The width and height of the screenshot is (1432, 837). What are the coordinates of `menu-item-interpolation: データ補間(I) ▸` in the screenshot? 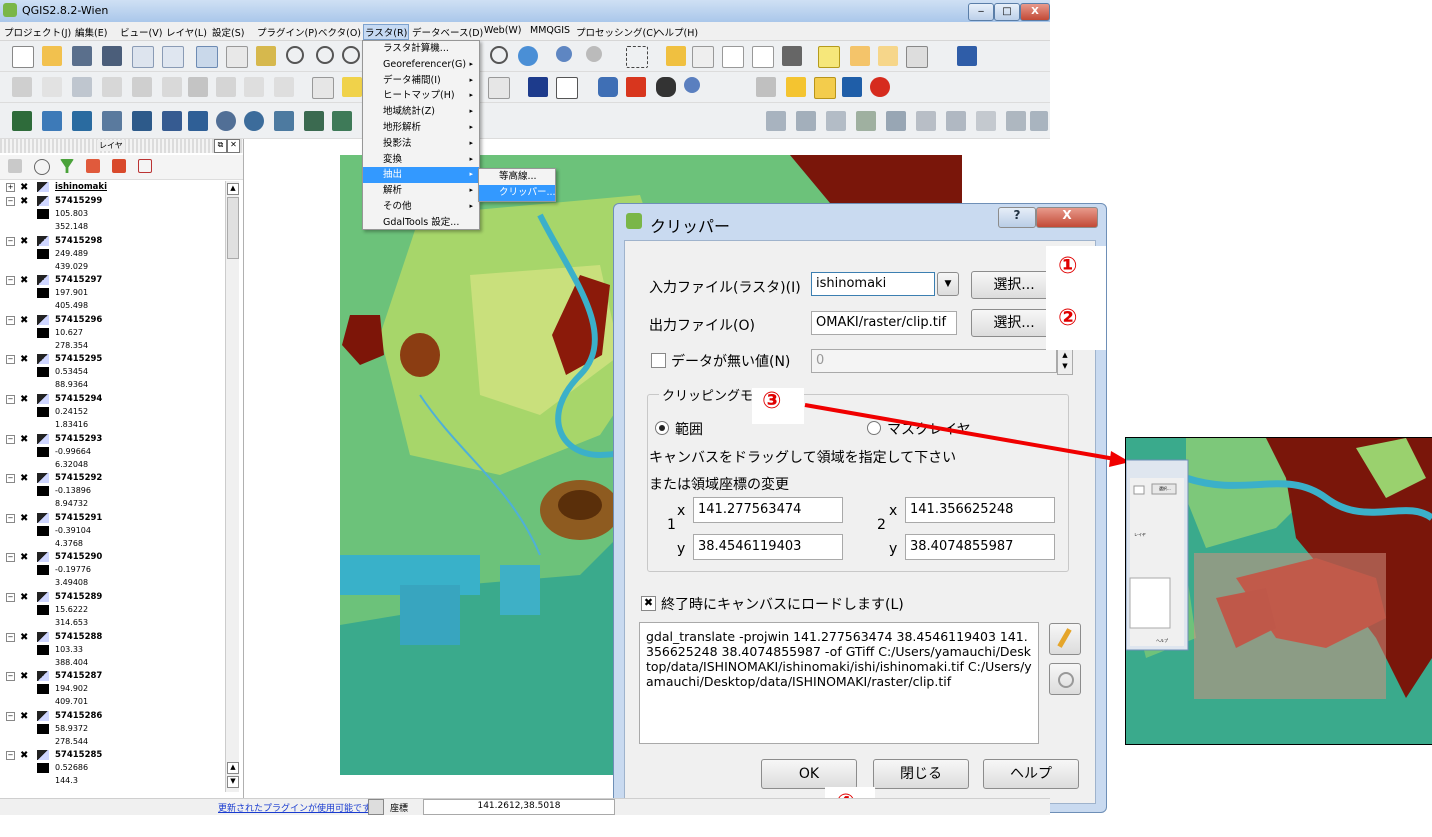 It's located at (421, 81).